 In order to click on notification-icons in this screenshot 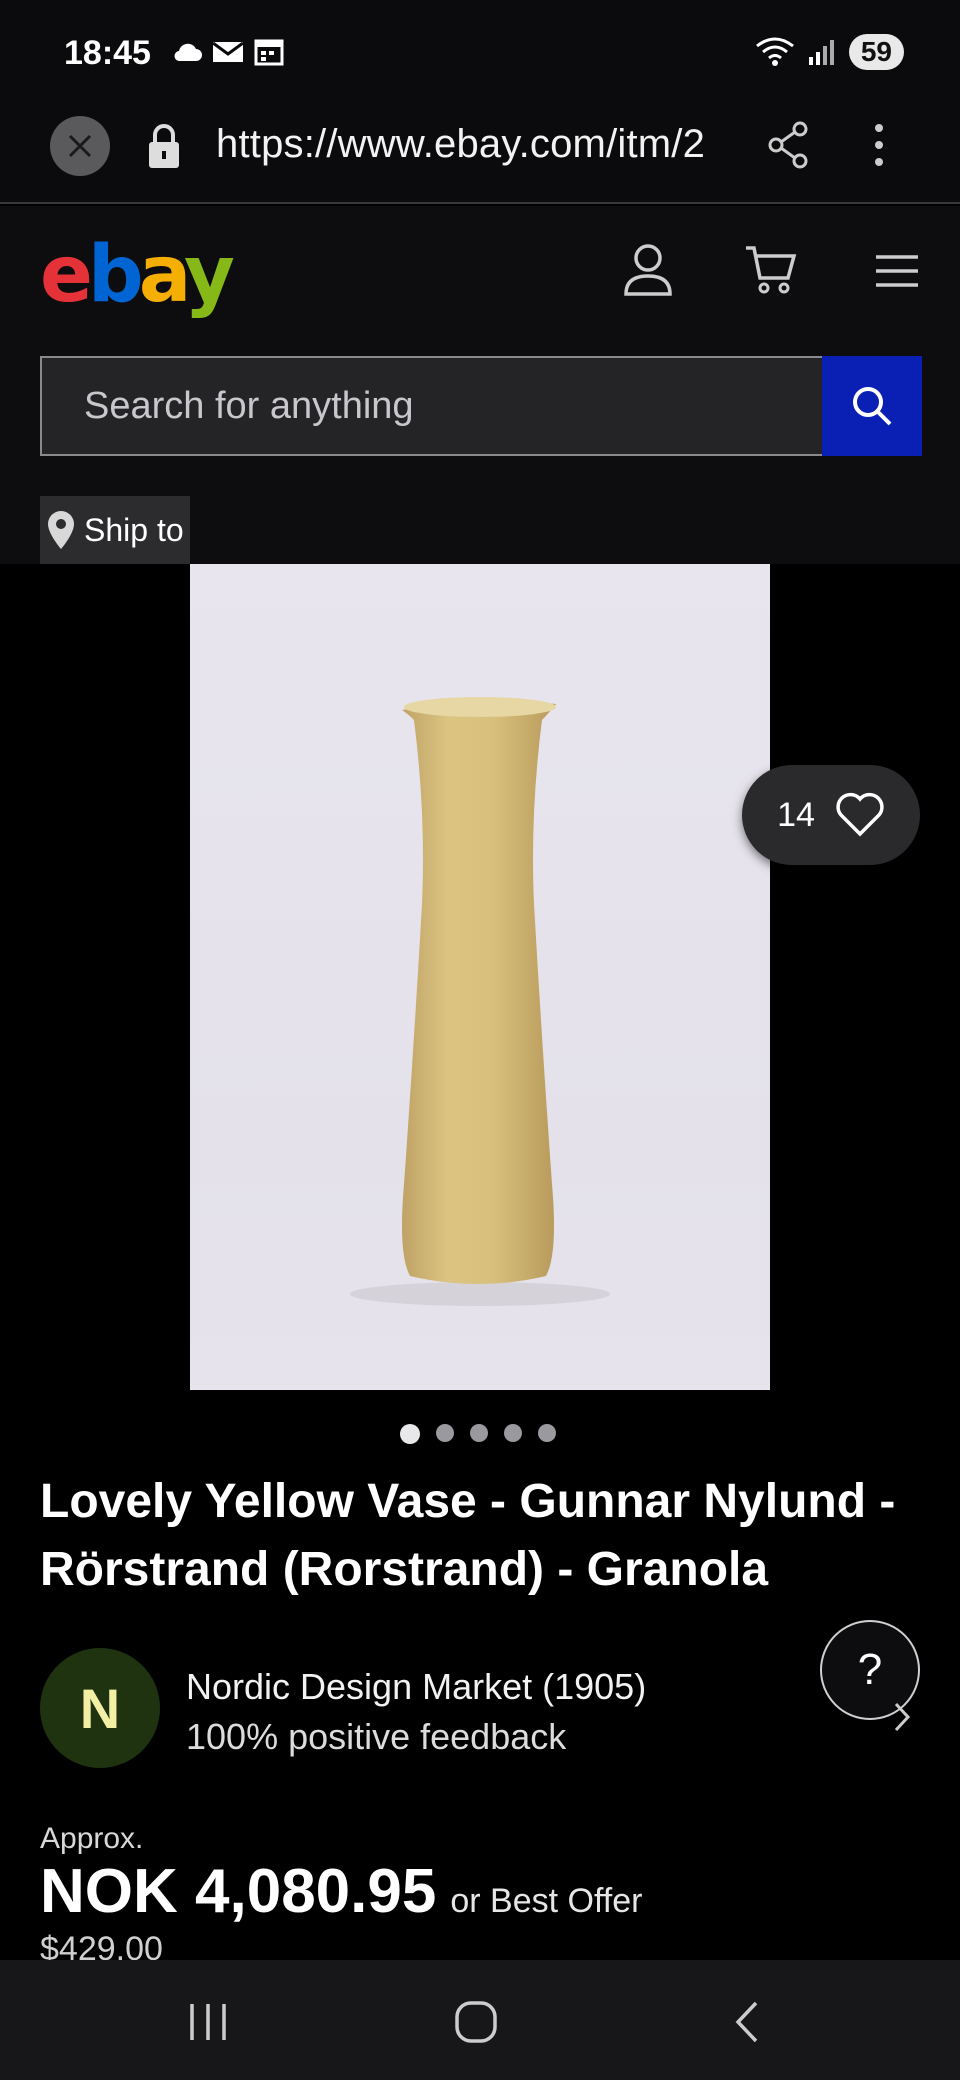, I will do `click(228, 52)`.